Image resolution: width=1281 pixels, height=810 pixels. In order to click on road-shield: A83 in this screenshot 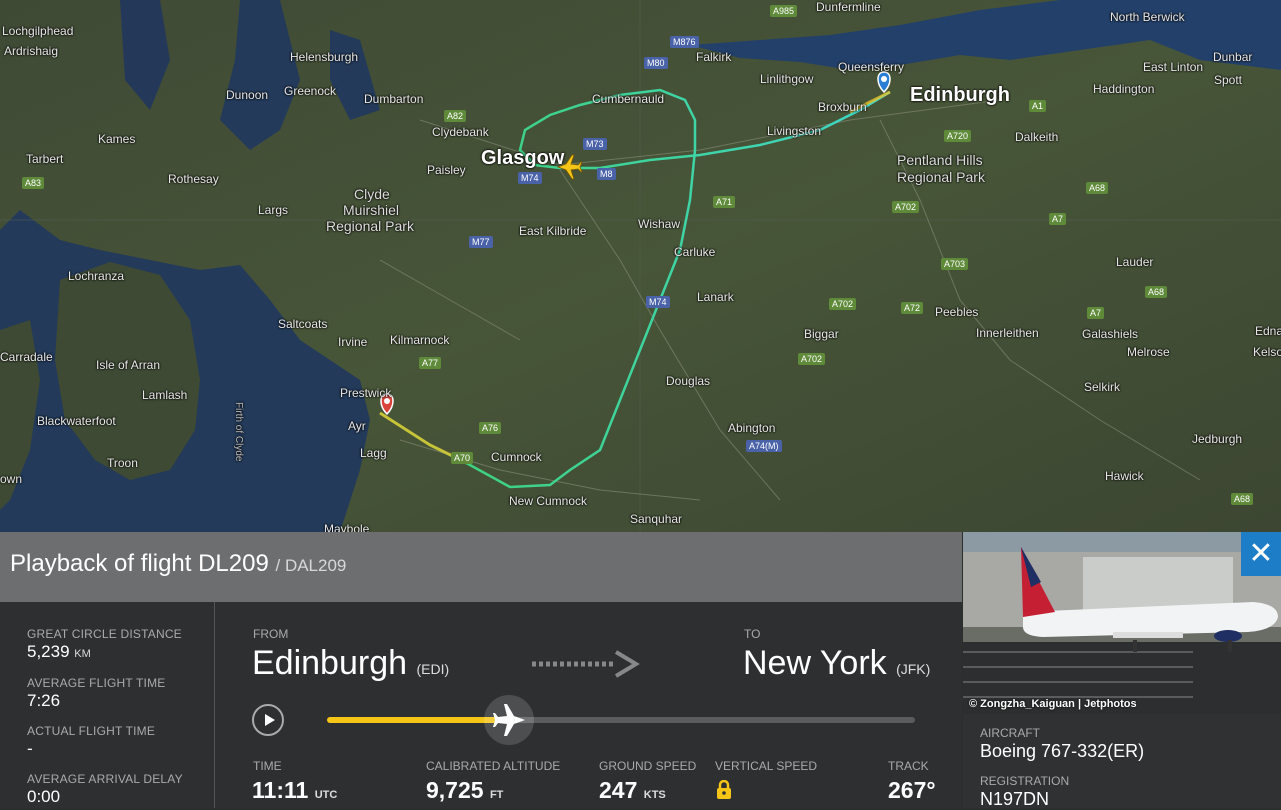, I will do `click(33, 183)`.